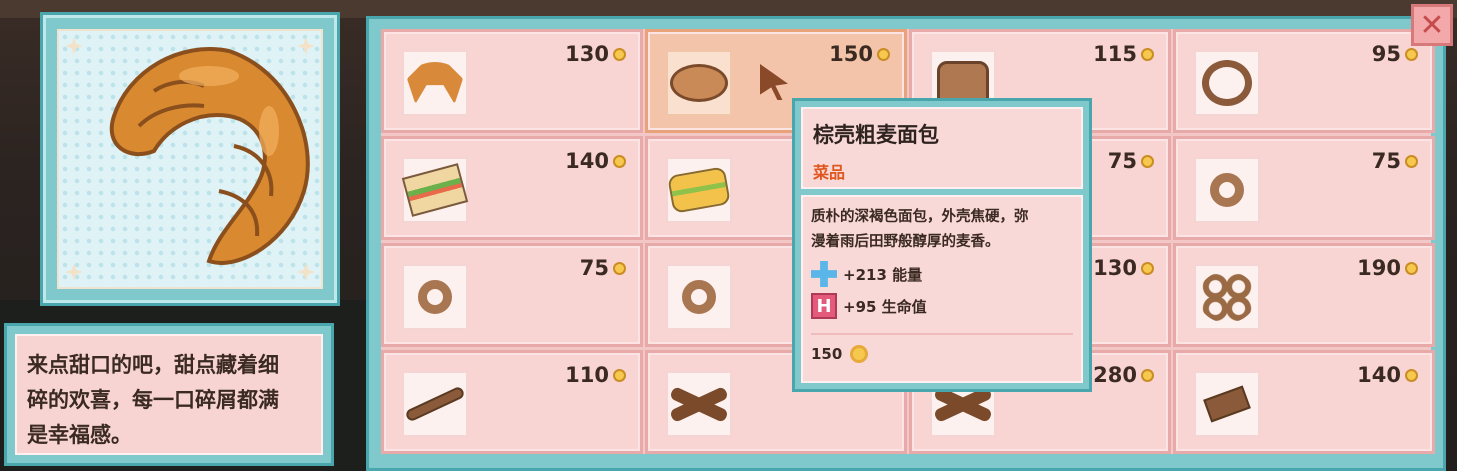  I want to click on shop-item-slot: 190, so click(1304, 295).